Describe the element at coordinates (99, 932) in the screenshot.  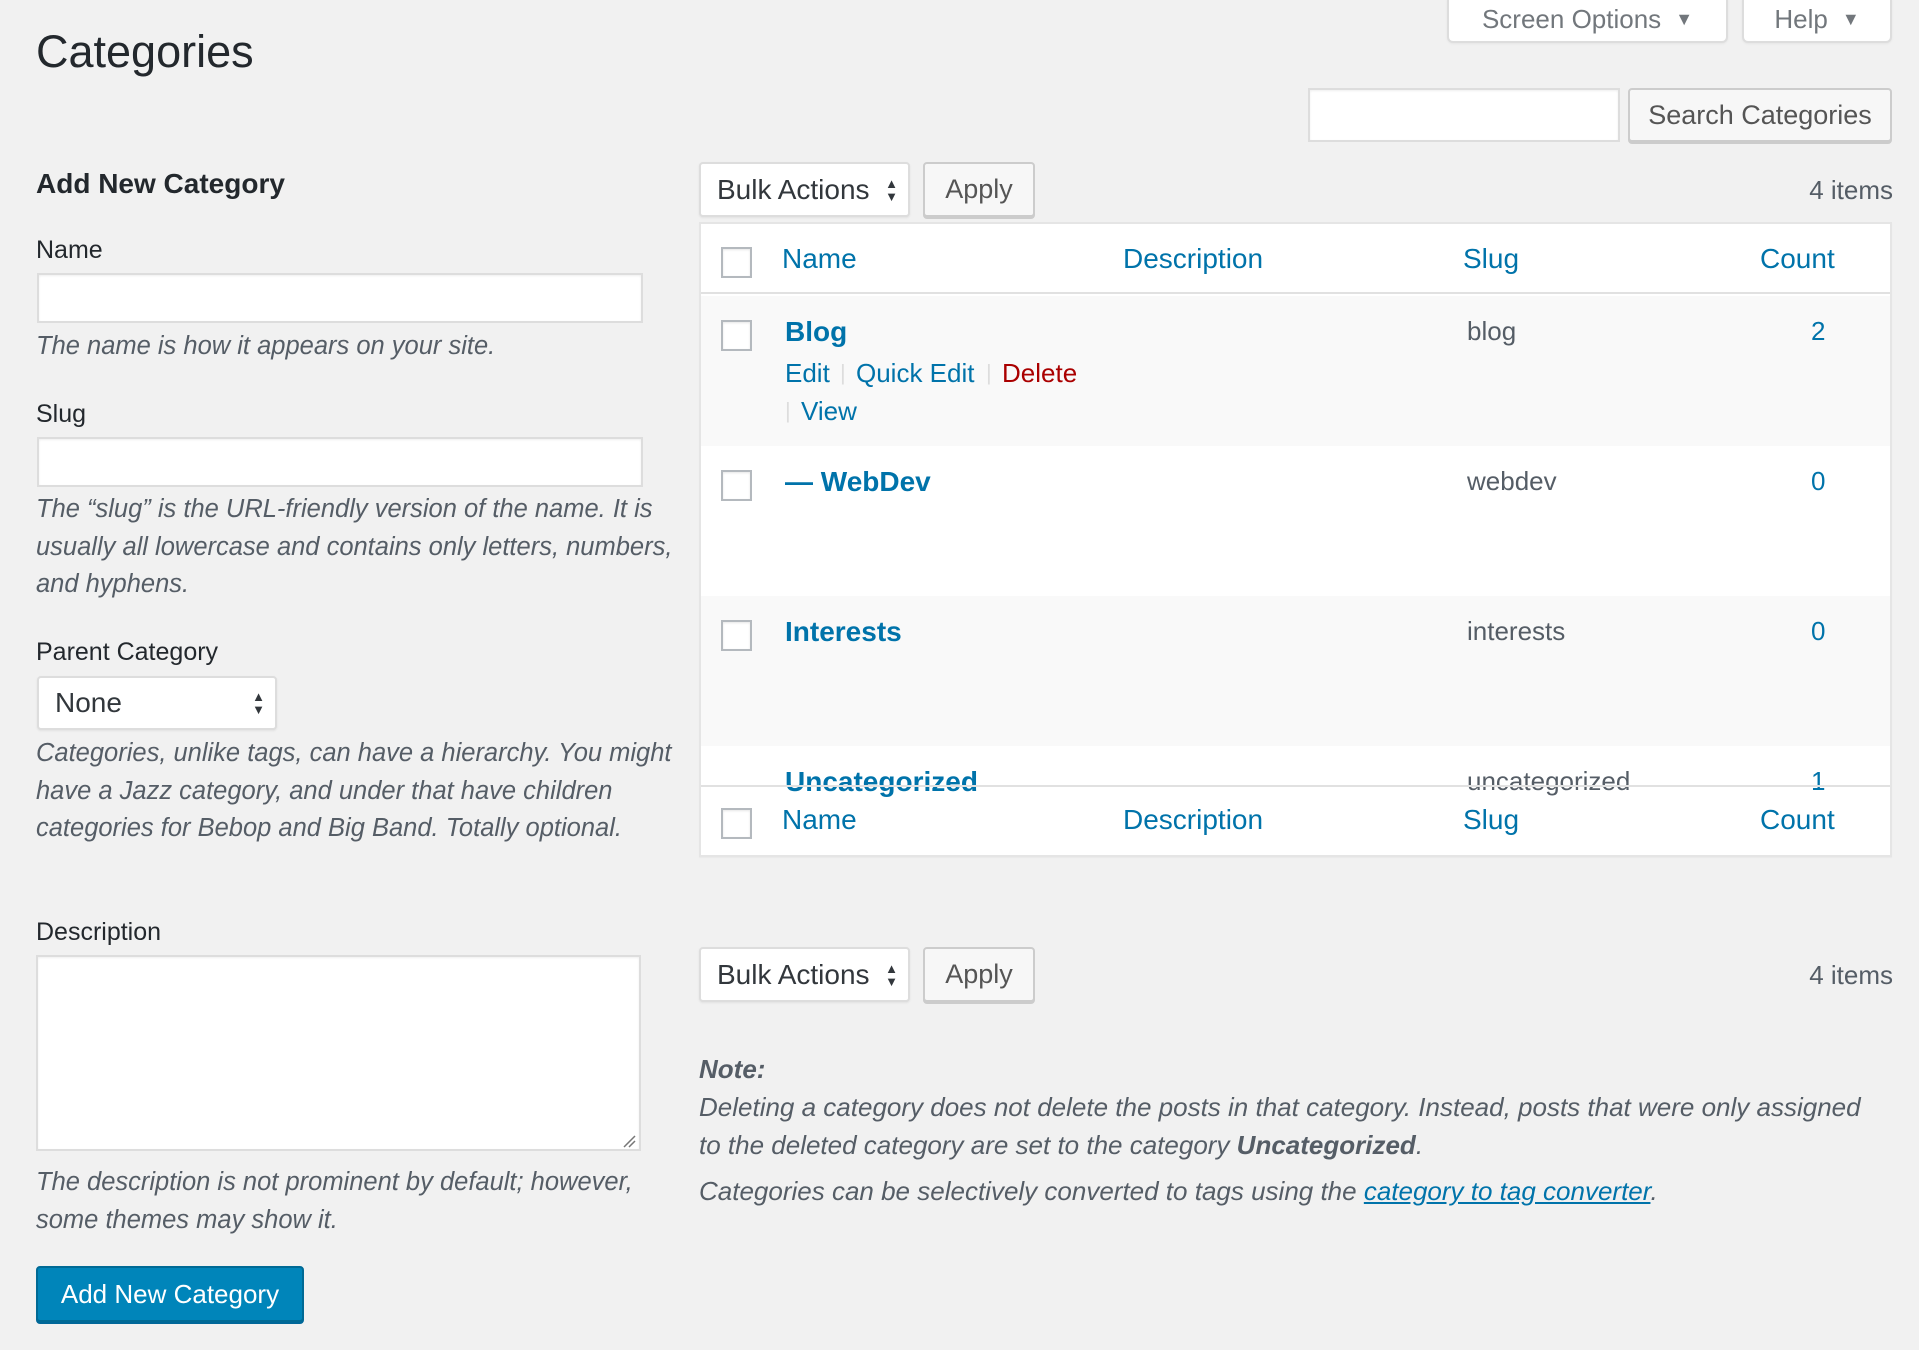
I see `description-label: Description` at that location.